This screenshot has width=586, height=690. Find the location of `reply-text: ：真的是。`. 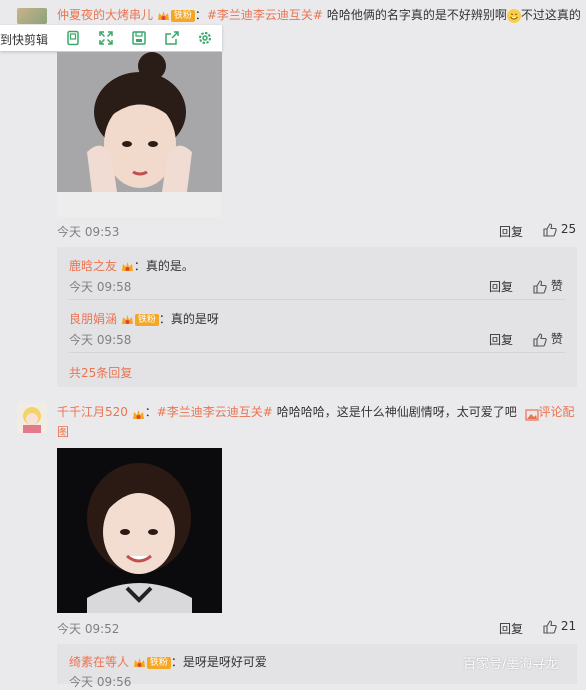

reply-text: ：真的是。 is located at coordinates (163, 266).